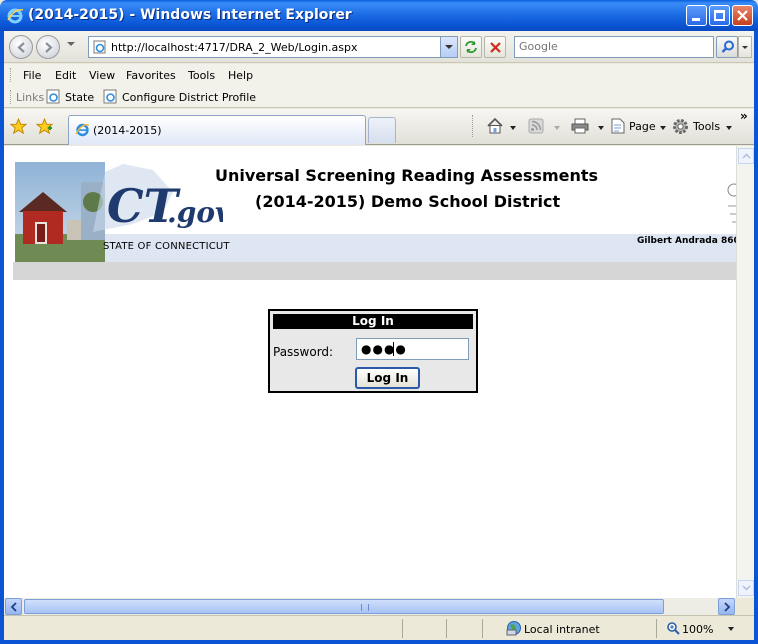 This screenshot has height=644, width=758. I want to click on scroll-thumb, so click(344, 606).